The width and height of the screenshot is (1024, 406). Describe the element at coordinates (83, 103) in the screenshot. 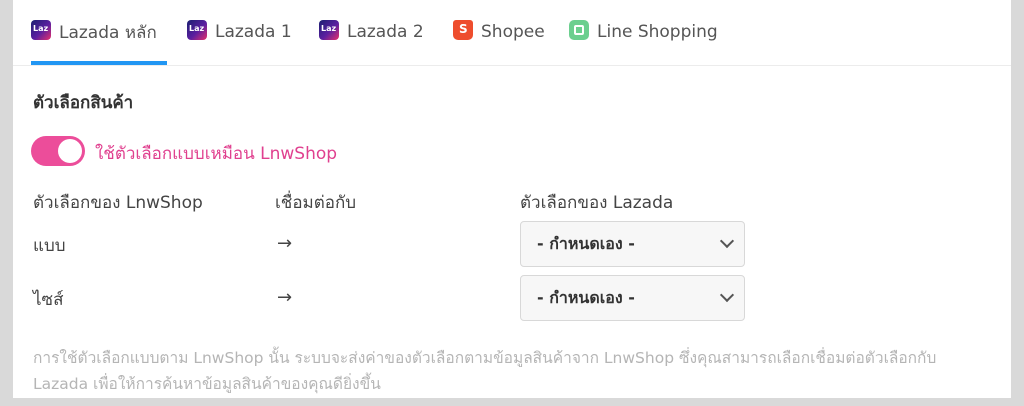

I see `section-title: ตัวเลือกสินค้า` at that location.